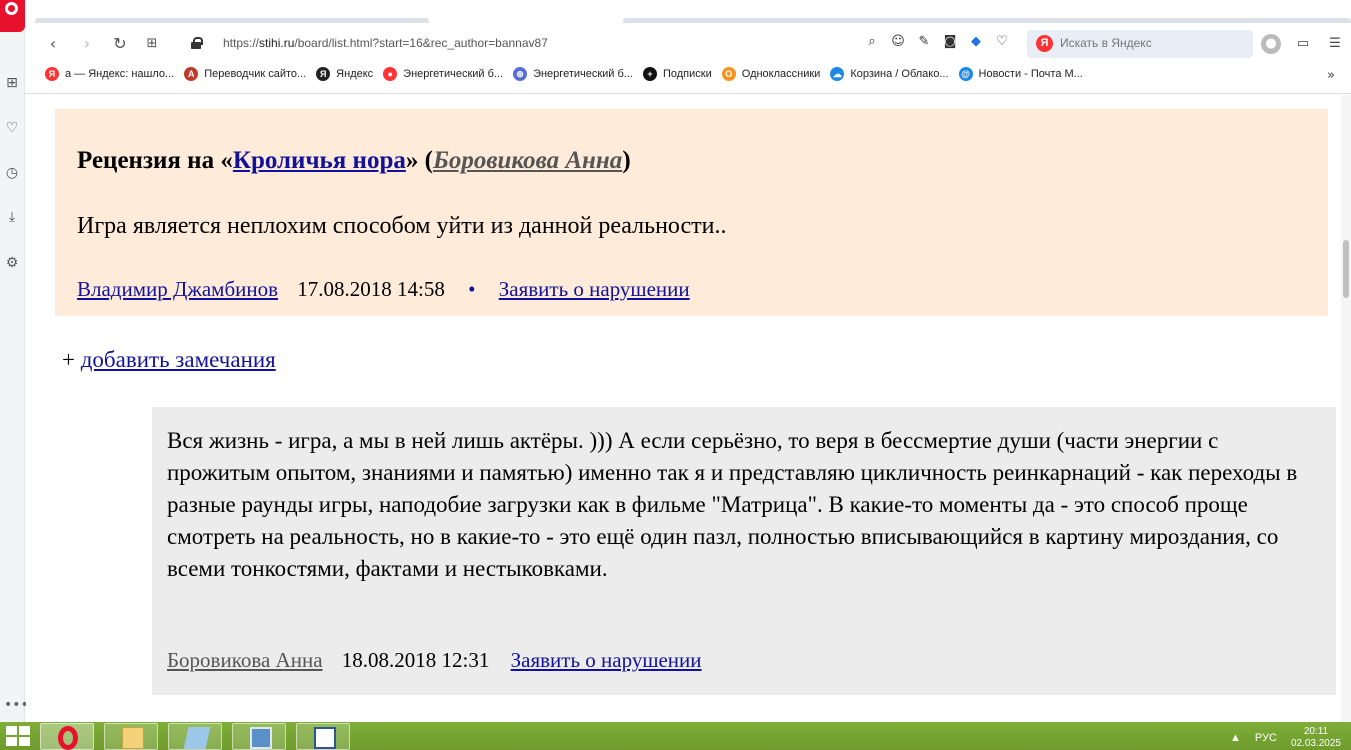 This screenshot has height=750, width=1351. I want to click on add-remark-link: добавить замечания, so click(178, 359).